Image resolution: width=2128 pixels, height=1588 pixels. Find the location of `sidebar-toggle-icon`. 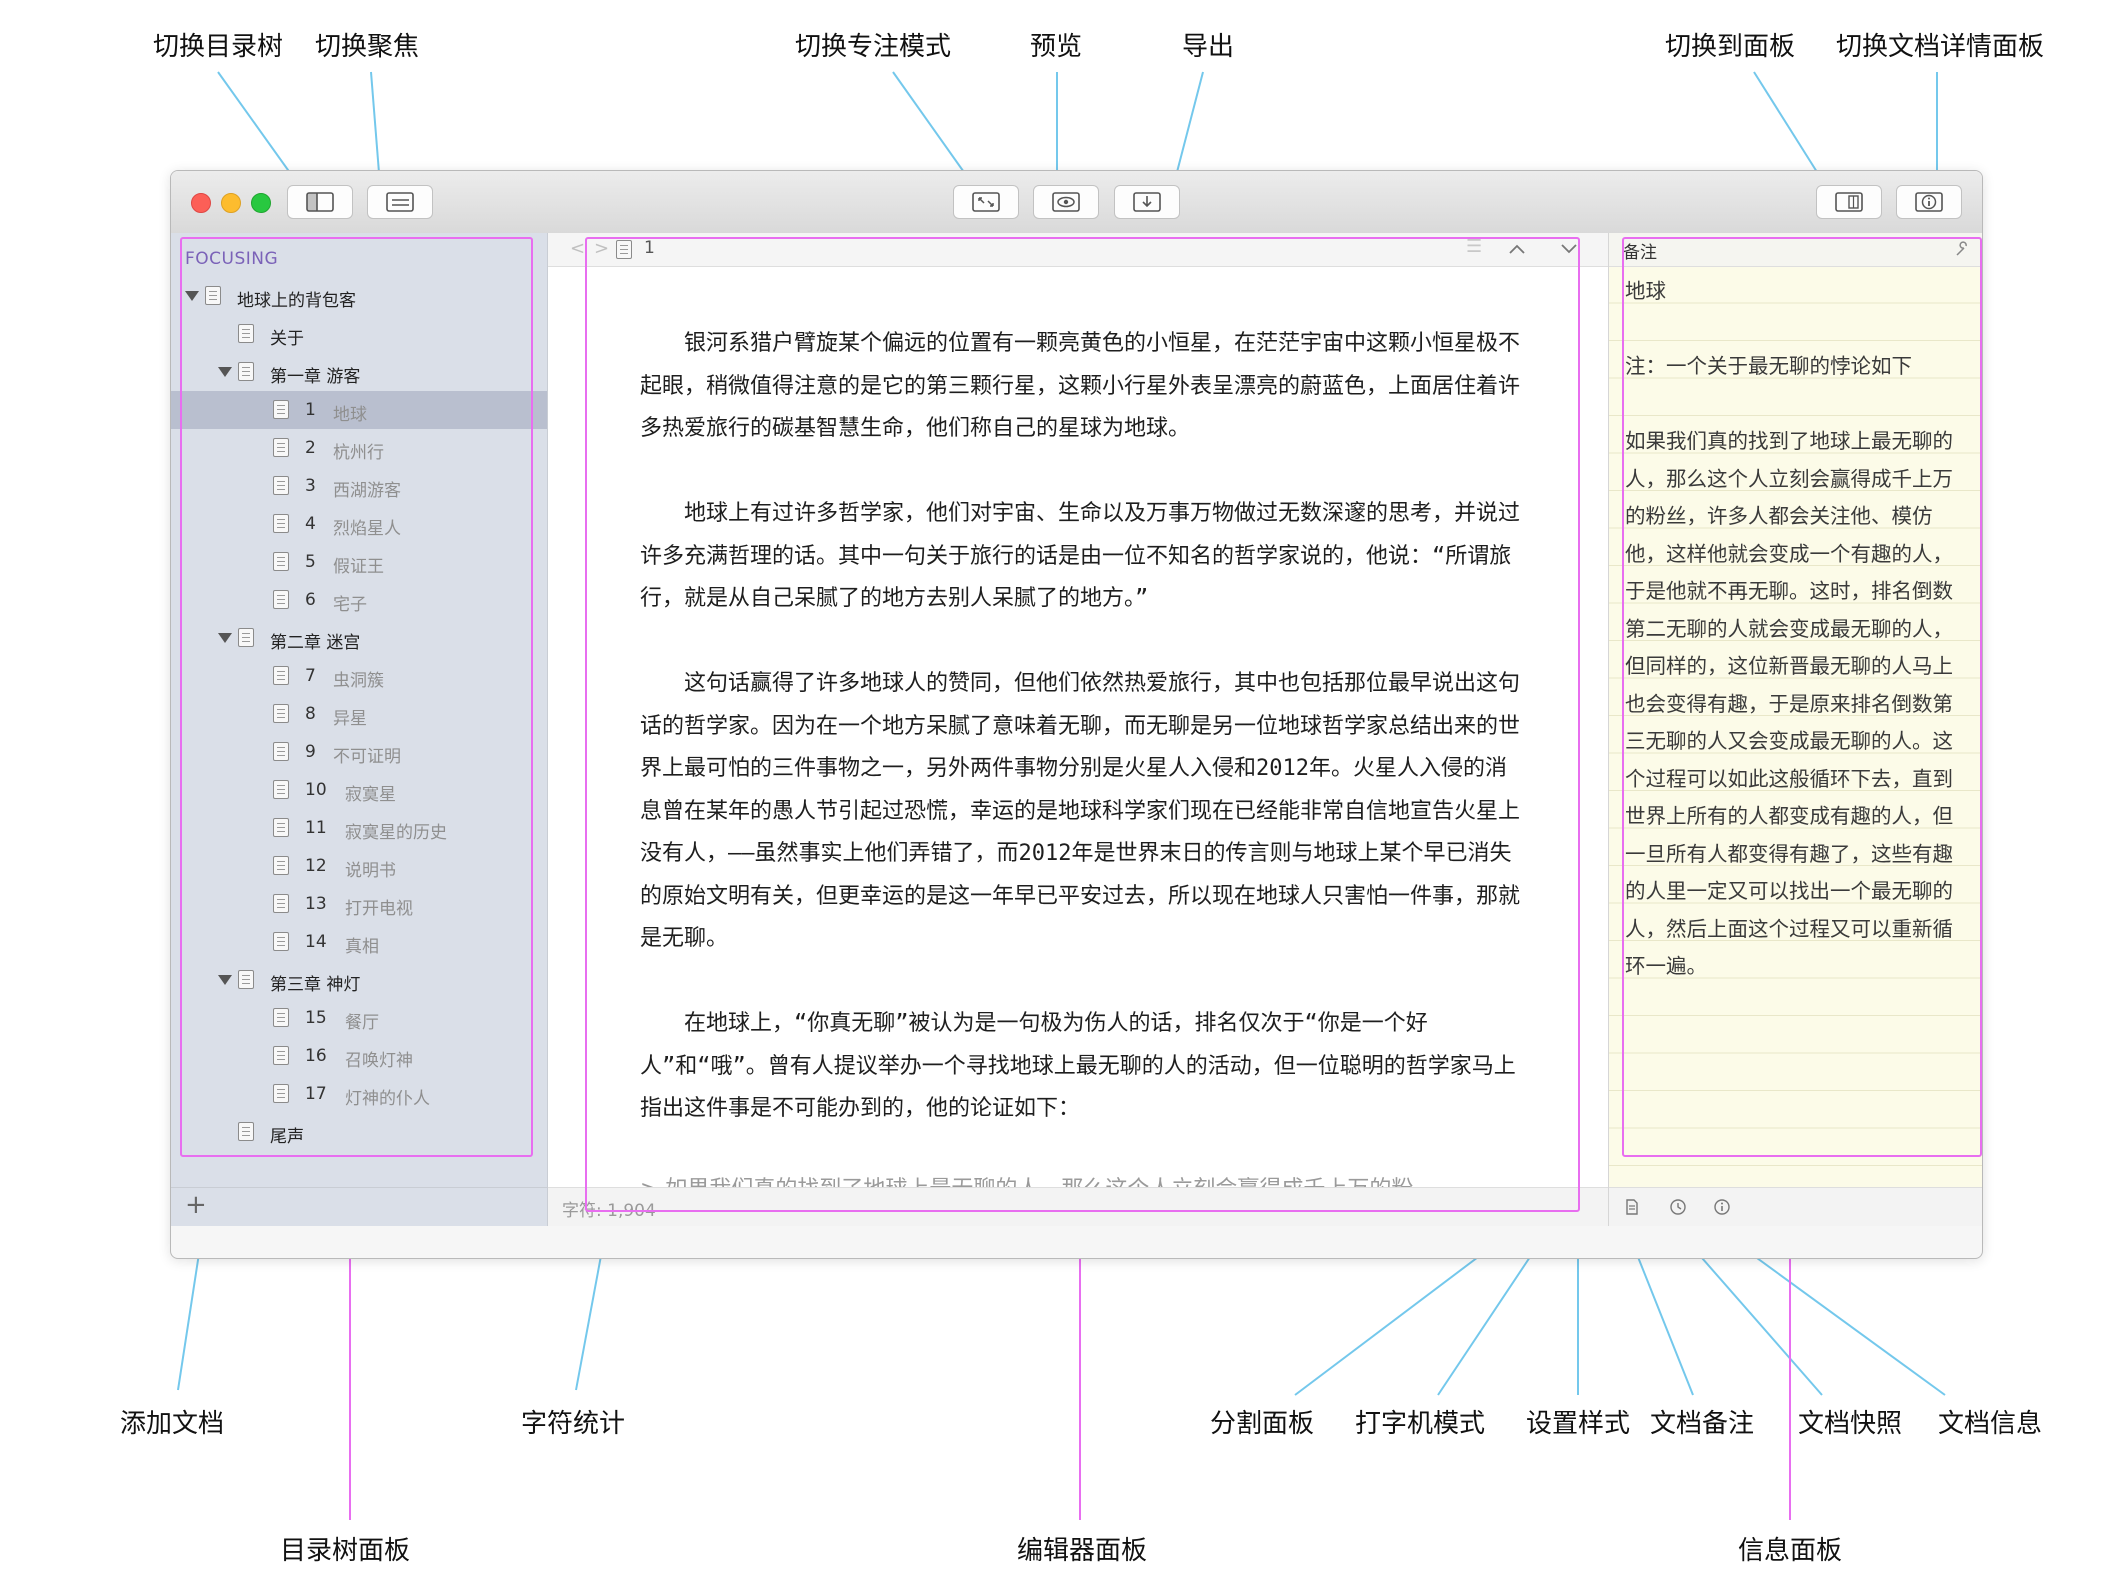

sidebar-toggle-icon is located at coordinates (320, 202).